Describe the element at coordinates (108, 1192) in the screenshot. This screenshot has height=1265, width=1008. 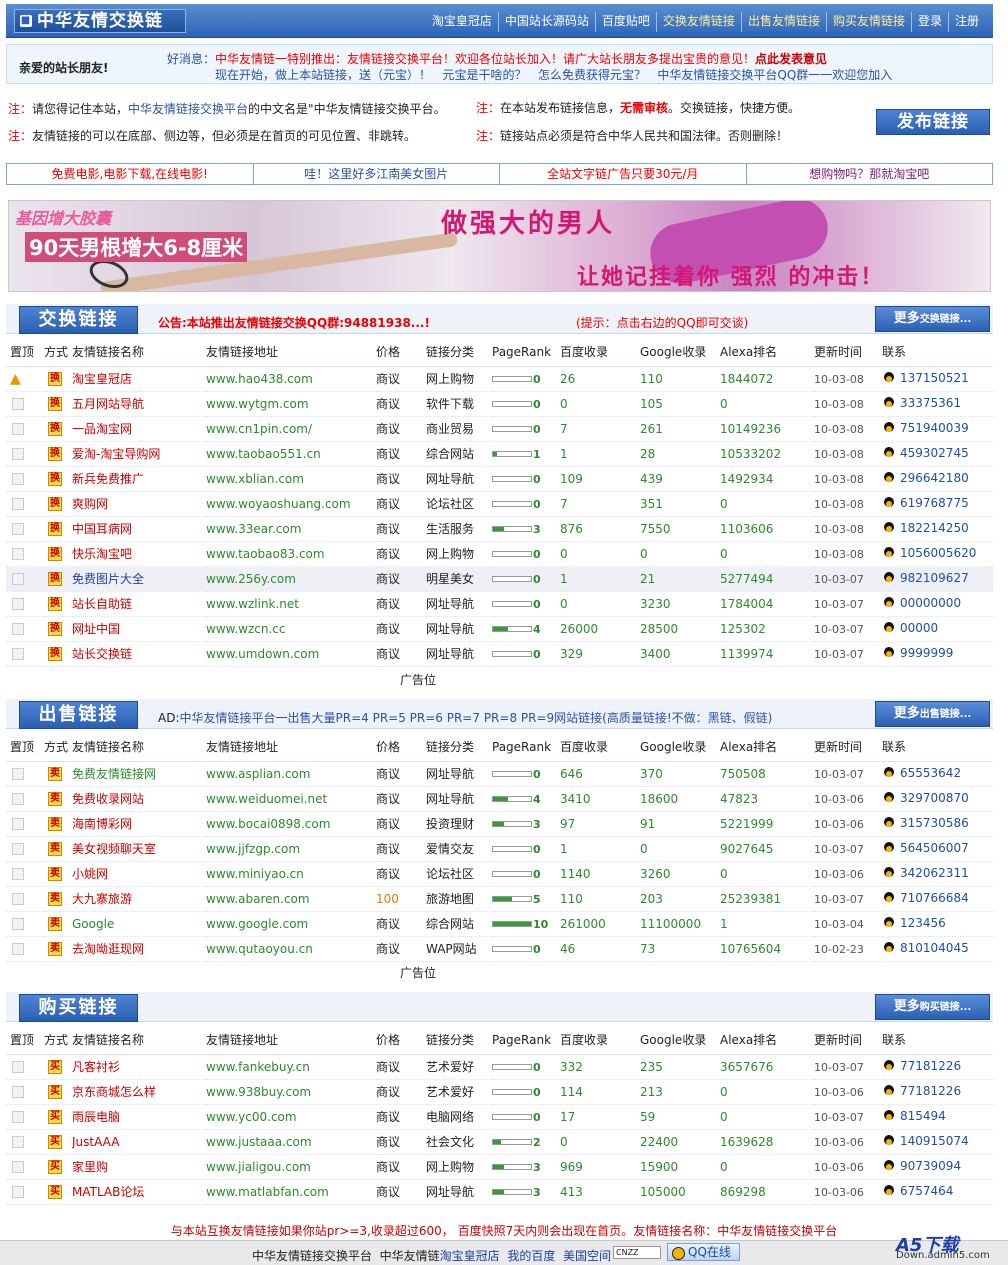
I see `link-name: MATLAB论坛` at that location.